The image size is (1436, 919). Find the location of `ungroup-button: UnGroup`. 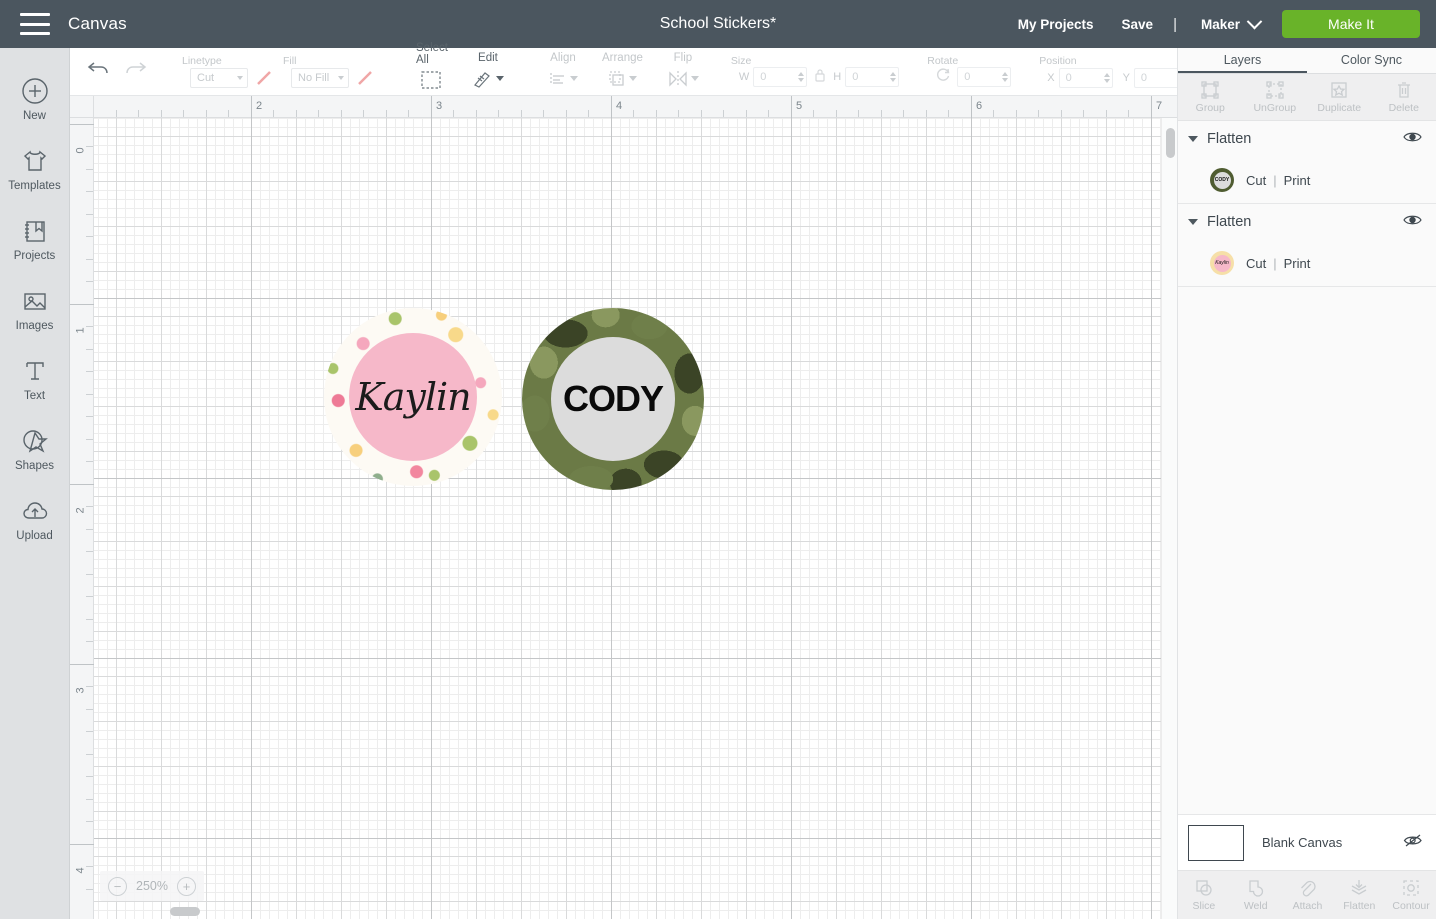

ungroup-button: UnGroup is located at coordinates (1275, 97).